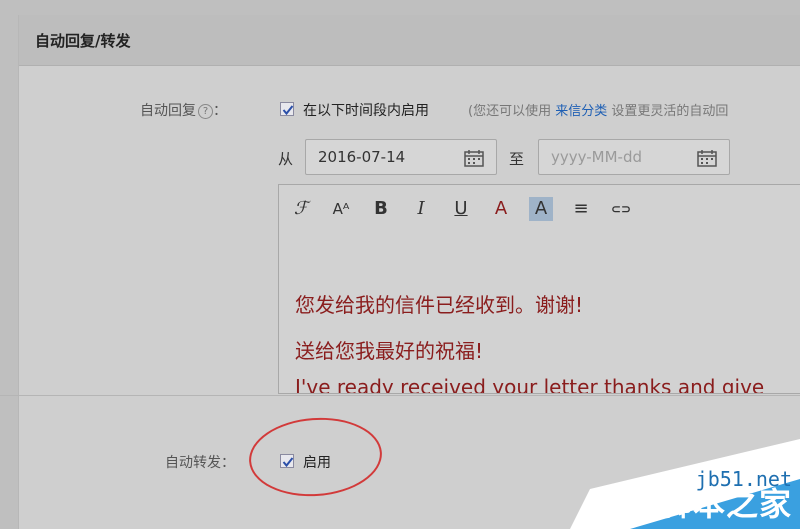 The height and width of the screenshot is (529, 800). Describe the element at coordinates (193, 463) in the screenshot. I see `auto-forward-label: 自动转发` at that location.